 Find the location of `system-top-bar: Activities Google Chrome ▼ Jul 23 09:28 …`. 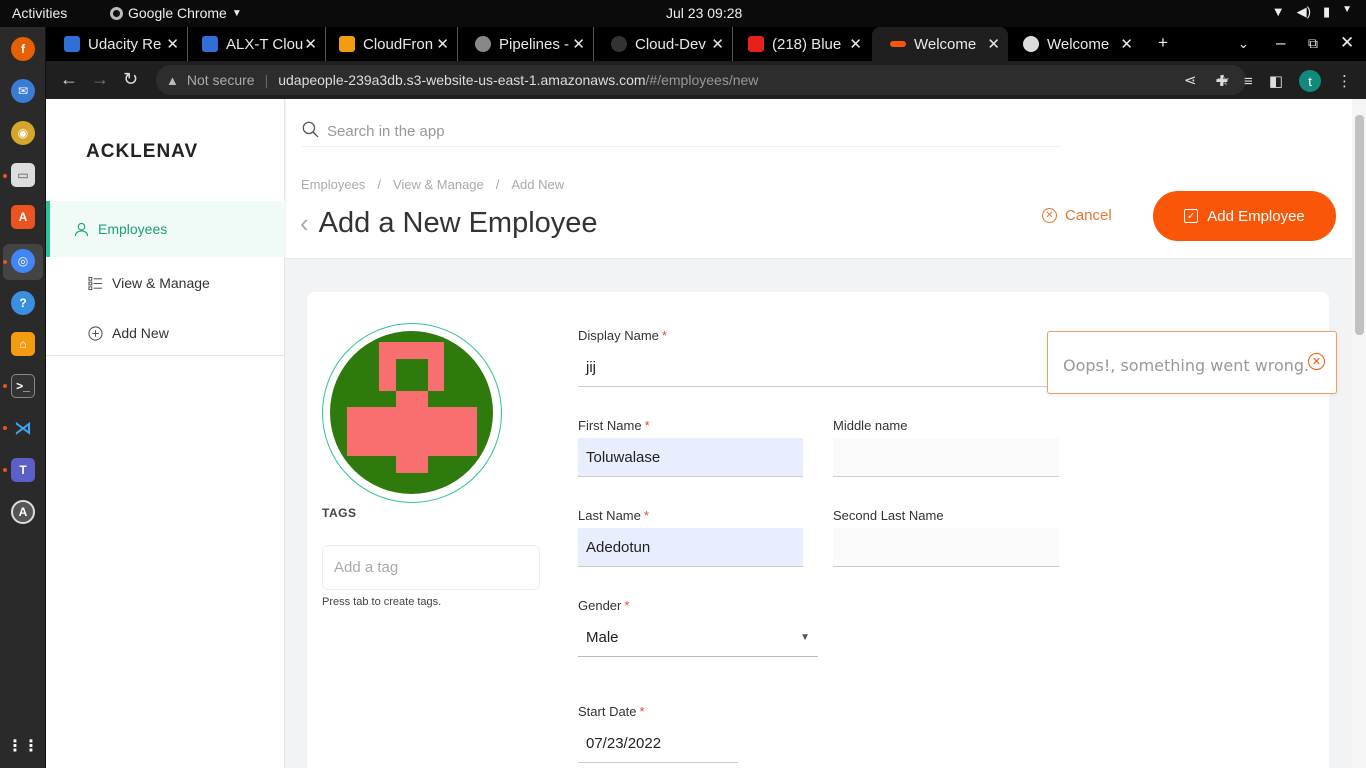

system-top-bar: Activities Google Chrome ▼ Jul 23 09:28 … is located at coordinates (683, 13).